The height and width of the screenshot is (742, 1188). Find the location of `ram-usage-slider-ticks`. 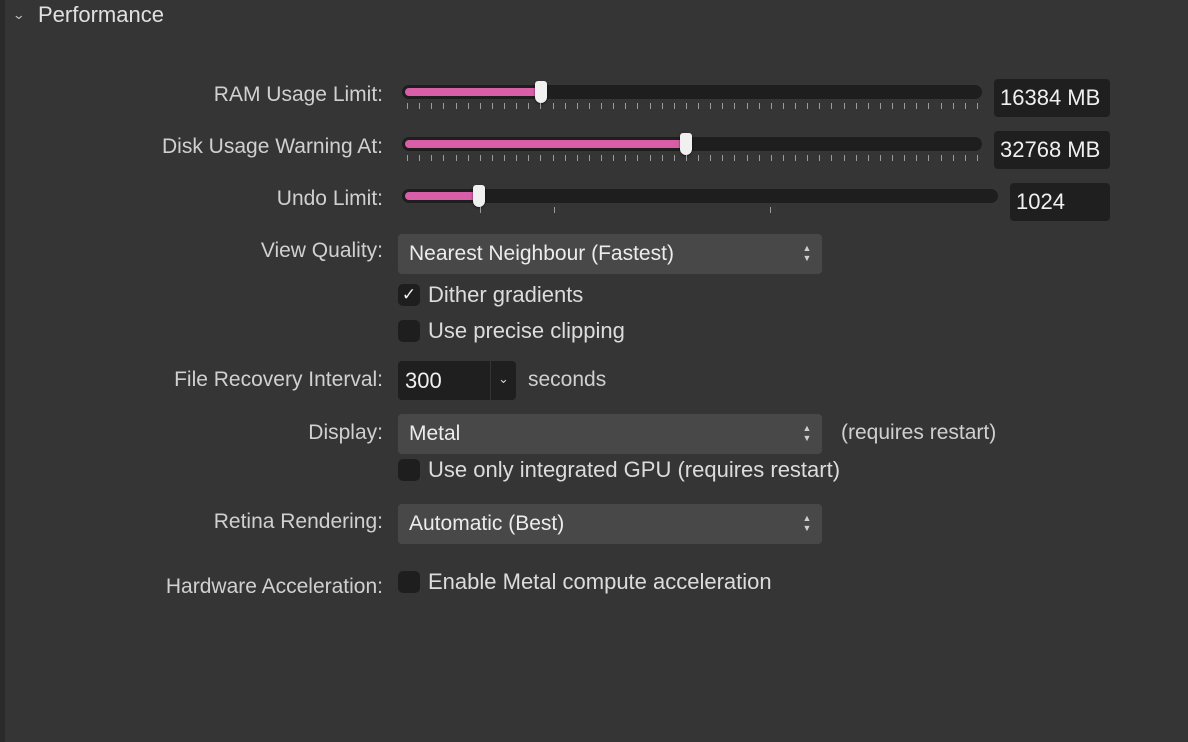

ram-usage-slider-ticks is located at coordinates (692, 107).